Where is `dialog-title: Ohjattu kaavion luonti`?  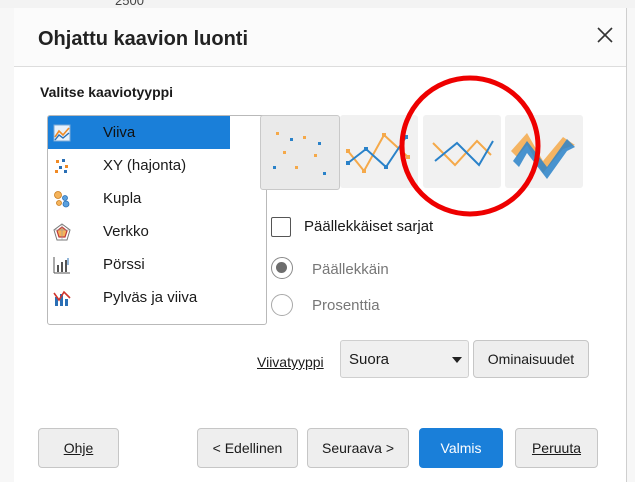
dialog-title: Ohjattu kaavion luonti is located at coordinates (143, 39).